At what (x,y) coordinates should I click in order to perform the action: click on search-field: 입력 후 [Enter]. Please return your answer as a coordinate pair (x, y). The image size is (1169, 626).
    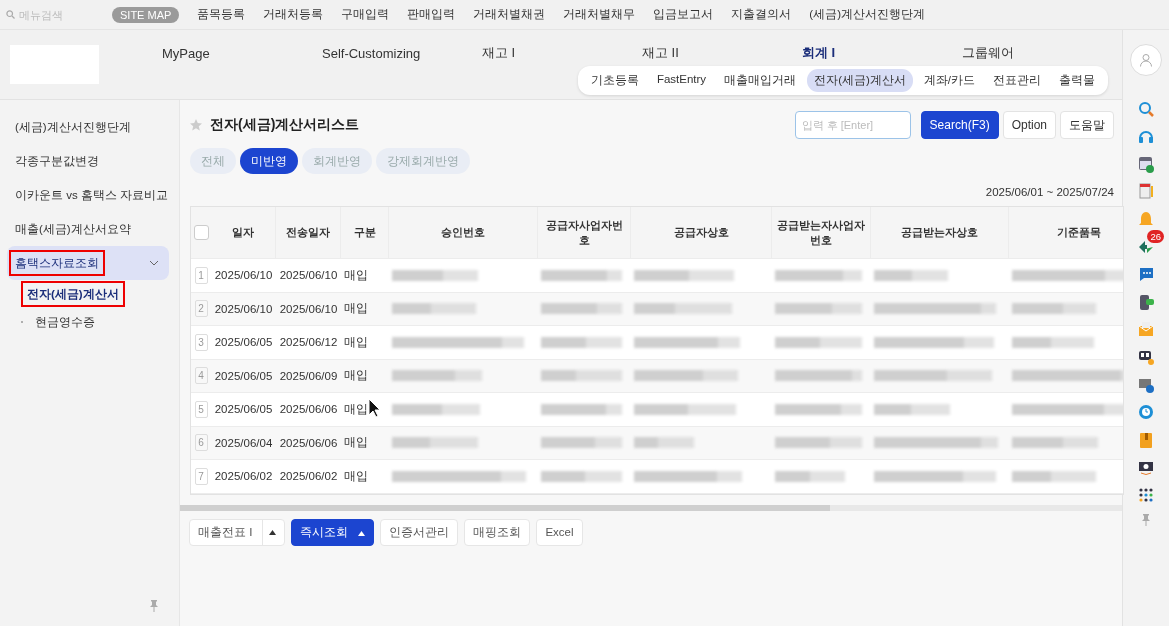
    Looking at the image, I should click on (852, 125).